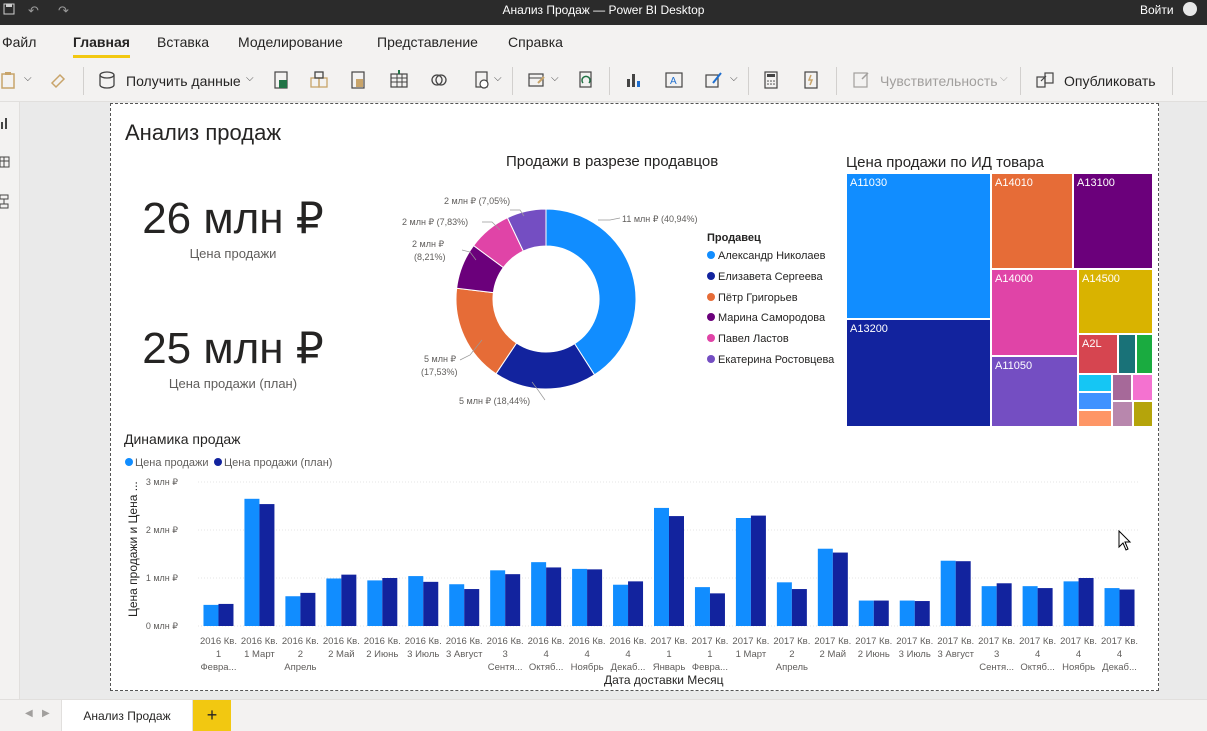 The height and width of the screenshot is (731, 1207). What do you see at coordinates (674, 80) in the screenshot?
I see `text-box-icon: A` at bounding box center [674, 80].